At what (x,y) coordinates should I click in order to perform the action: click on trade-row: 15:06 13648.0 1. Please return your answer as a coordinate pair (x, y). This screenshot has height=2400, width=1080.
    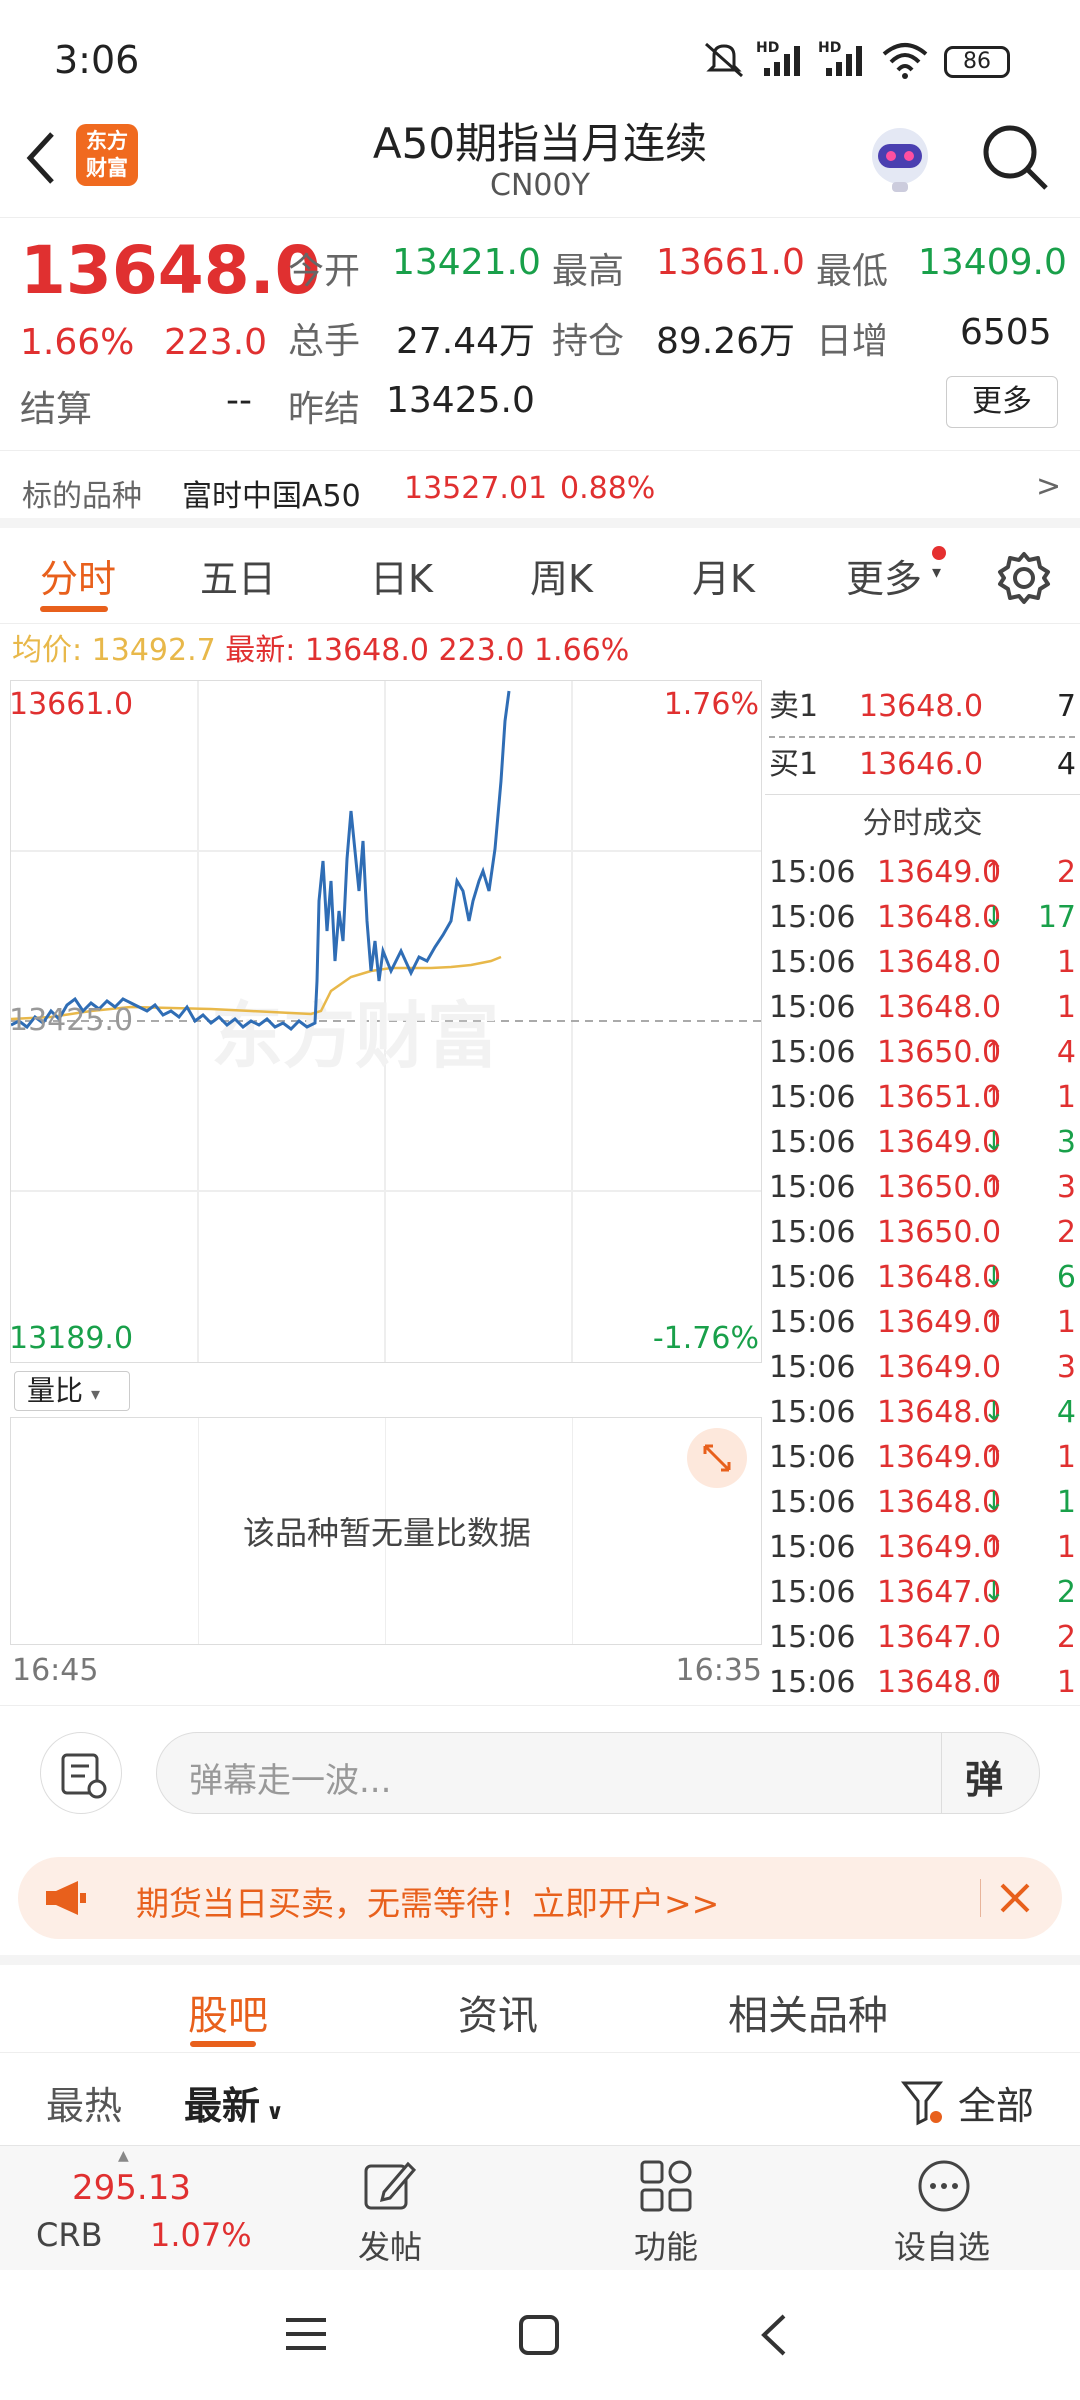
    Looking at the image, I should click on (922, 1007).